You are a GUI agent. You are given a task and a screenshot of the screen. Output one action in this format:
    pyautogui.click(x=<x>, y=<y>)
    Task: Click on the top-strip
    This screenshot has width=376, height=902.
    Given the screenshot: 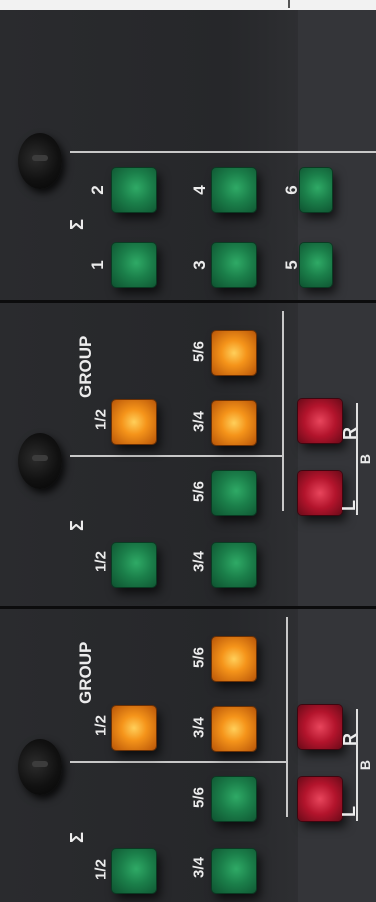 What is the action you would take?
    pyautogui.click(x=188, y=5)
    